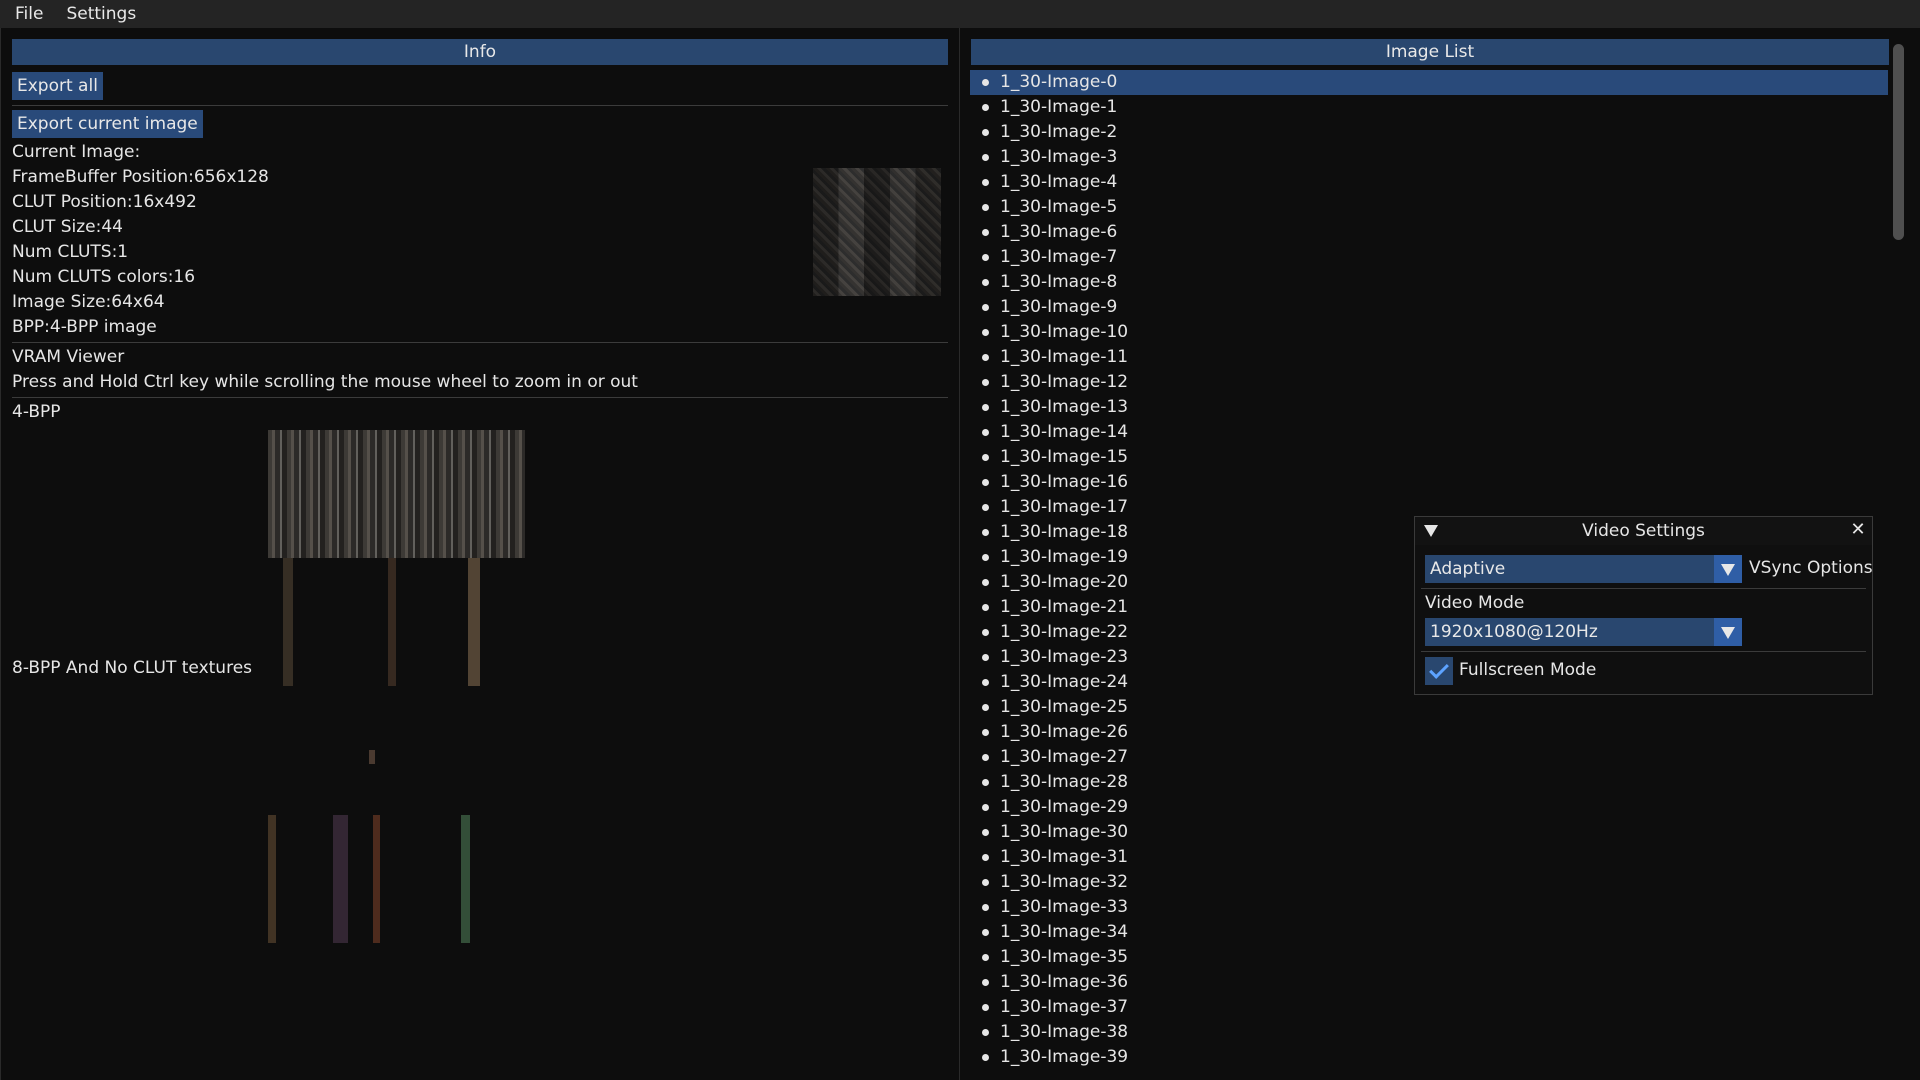  I want to click on image-list-item: 1_30-Image-1, so click(1429, 107).